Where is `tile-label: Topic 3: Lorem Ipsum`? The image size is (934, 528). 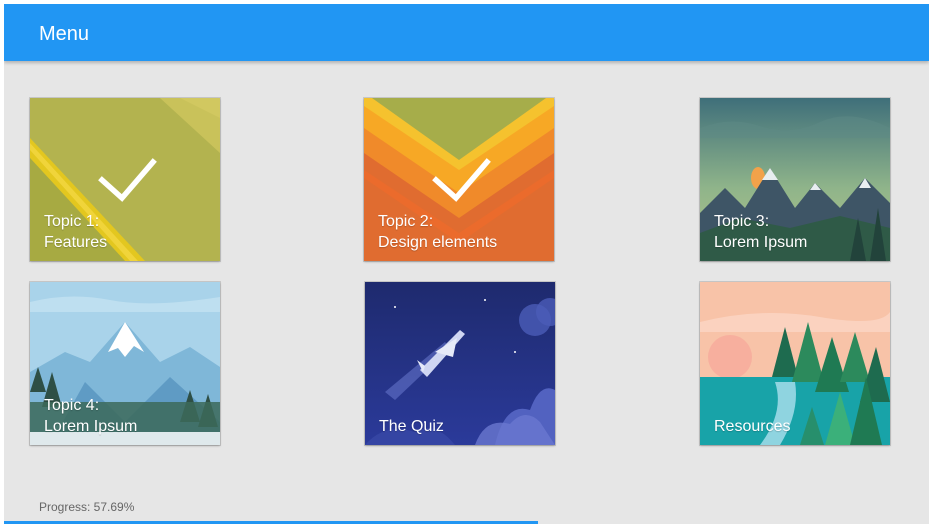 tile-label: Topic 3: Lorem Ipsum is located at coordinates (761, 232).